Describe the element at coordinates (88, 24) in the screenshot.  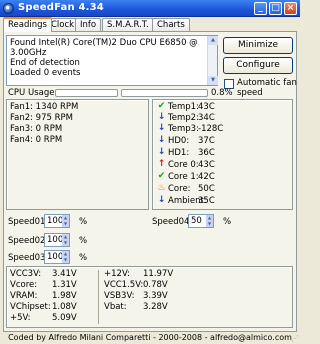
I see `tab-info: Info` at that location.